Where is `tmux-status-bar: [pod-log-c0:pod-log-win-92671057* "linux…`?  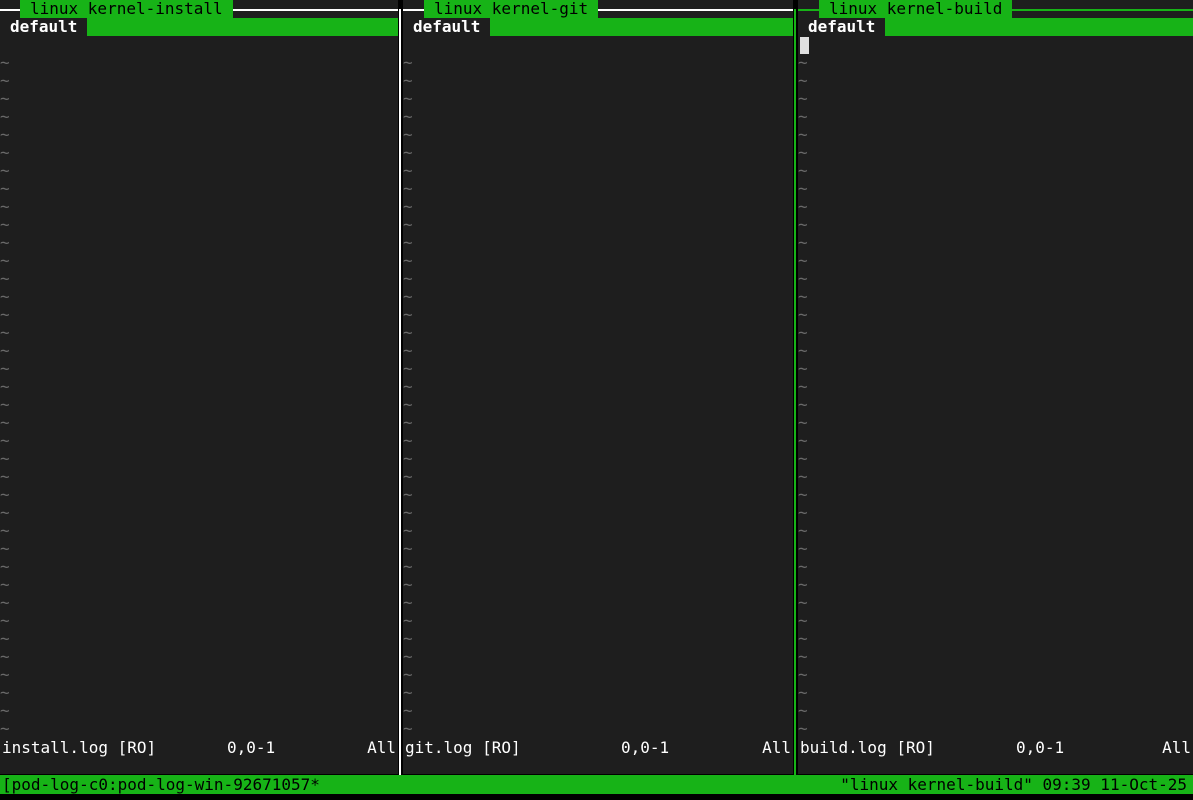 tmux-status-bar: [pod-log-c0:pod-log-win-92671057* "linux… is located at coordinates (596, 784).